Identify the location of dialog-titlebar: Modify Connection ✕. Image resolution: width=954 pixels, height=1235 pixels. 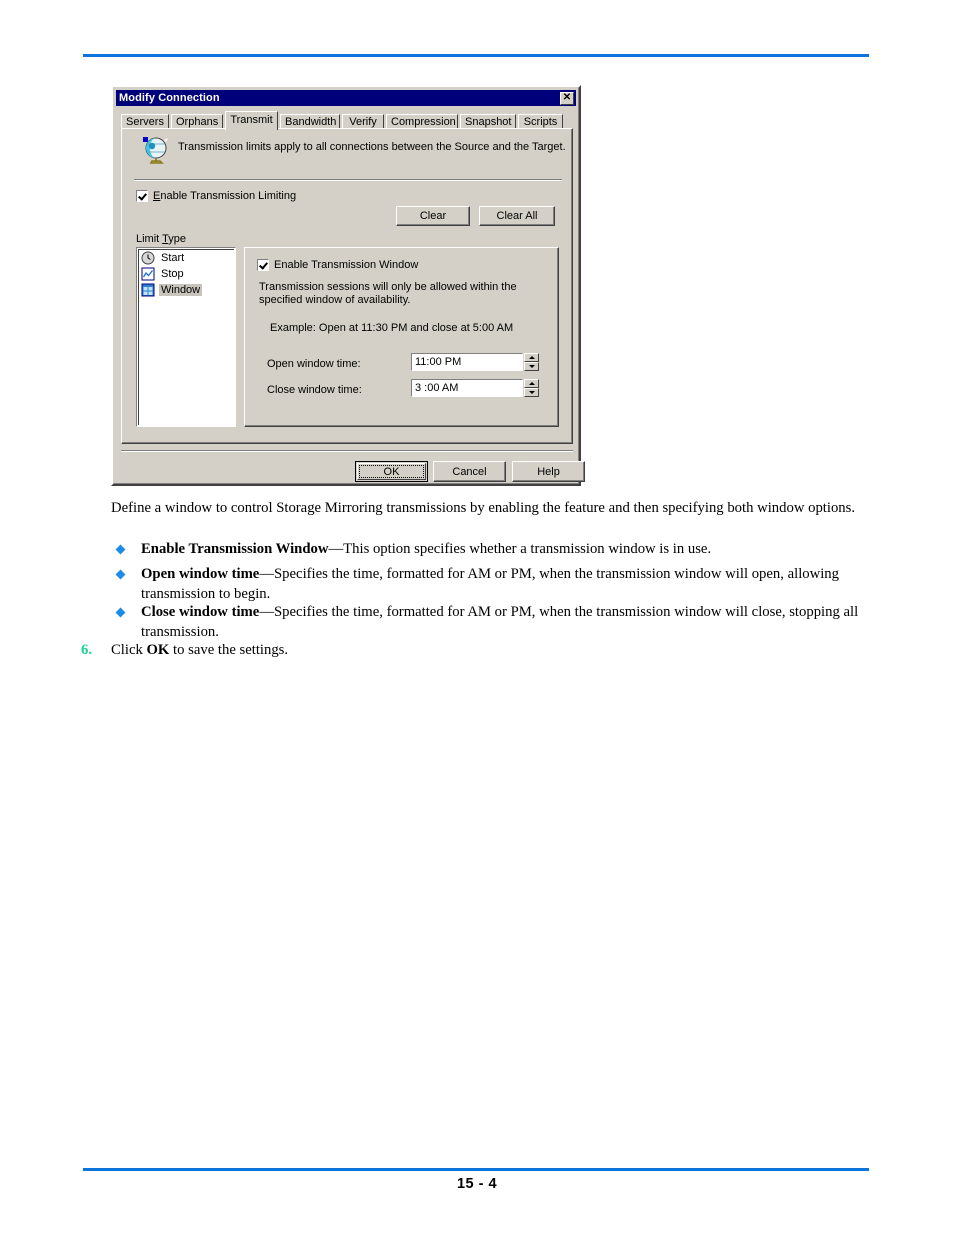
(346, 98).